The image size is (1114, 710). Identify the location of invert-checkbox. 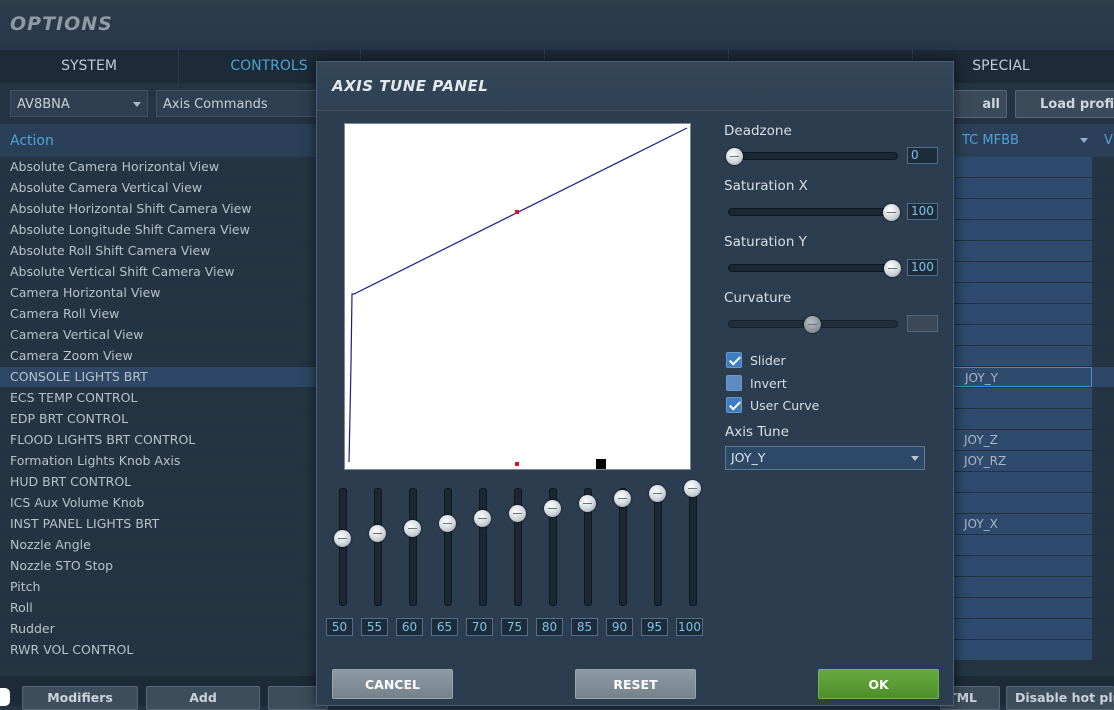
(734, 383).